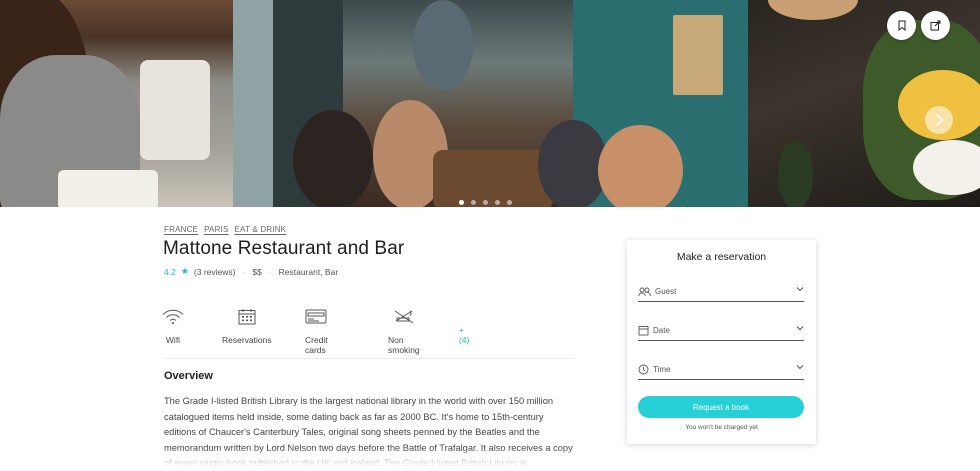 This screenshot has width=980, height=471. I want to click on text-fade-overlay, so click(374, 459).